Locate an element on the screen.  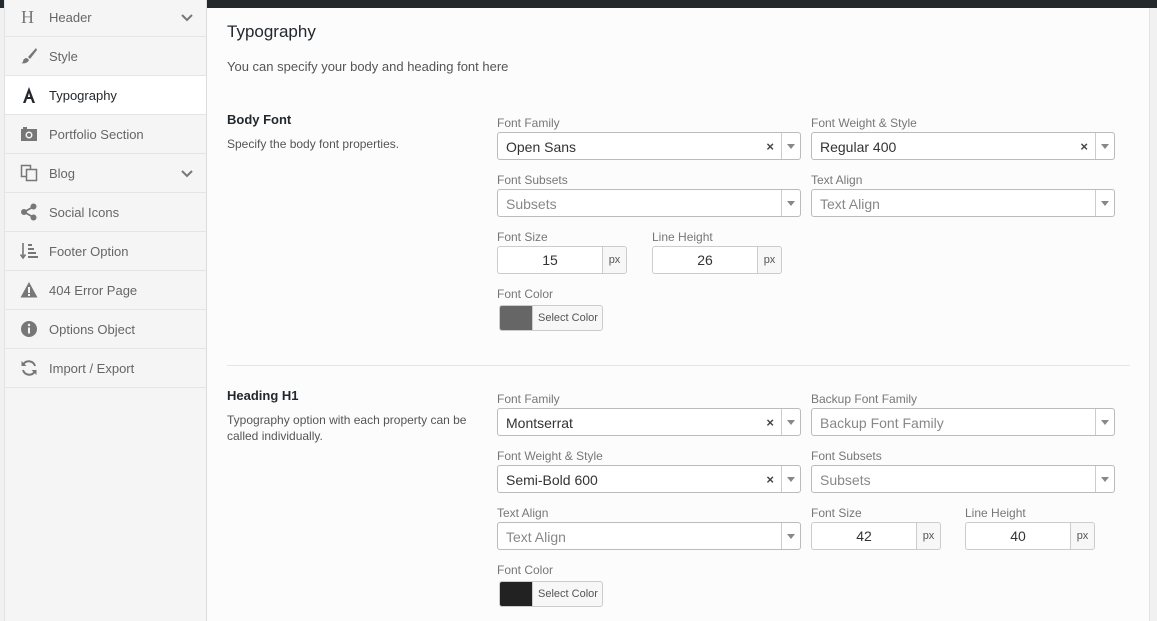
sidebar-item-footer-option: Footer Option is located at coordinates (105, 251).